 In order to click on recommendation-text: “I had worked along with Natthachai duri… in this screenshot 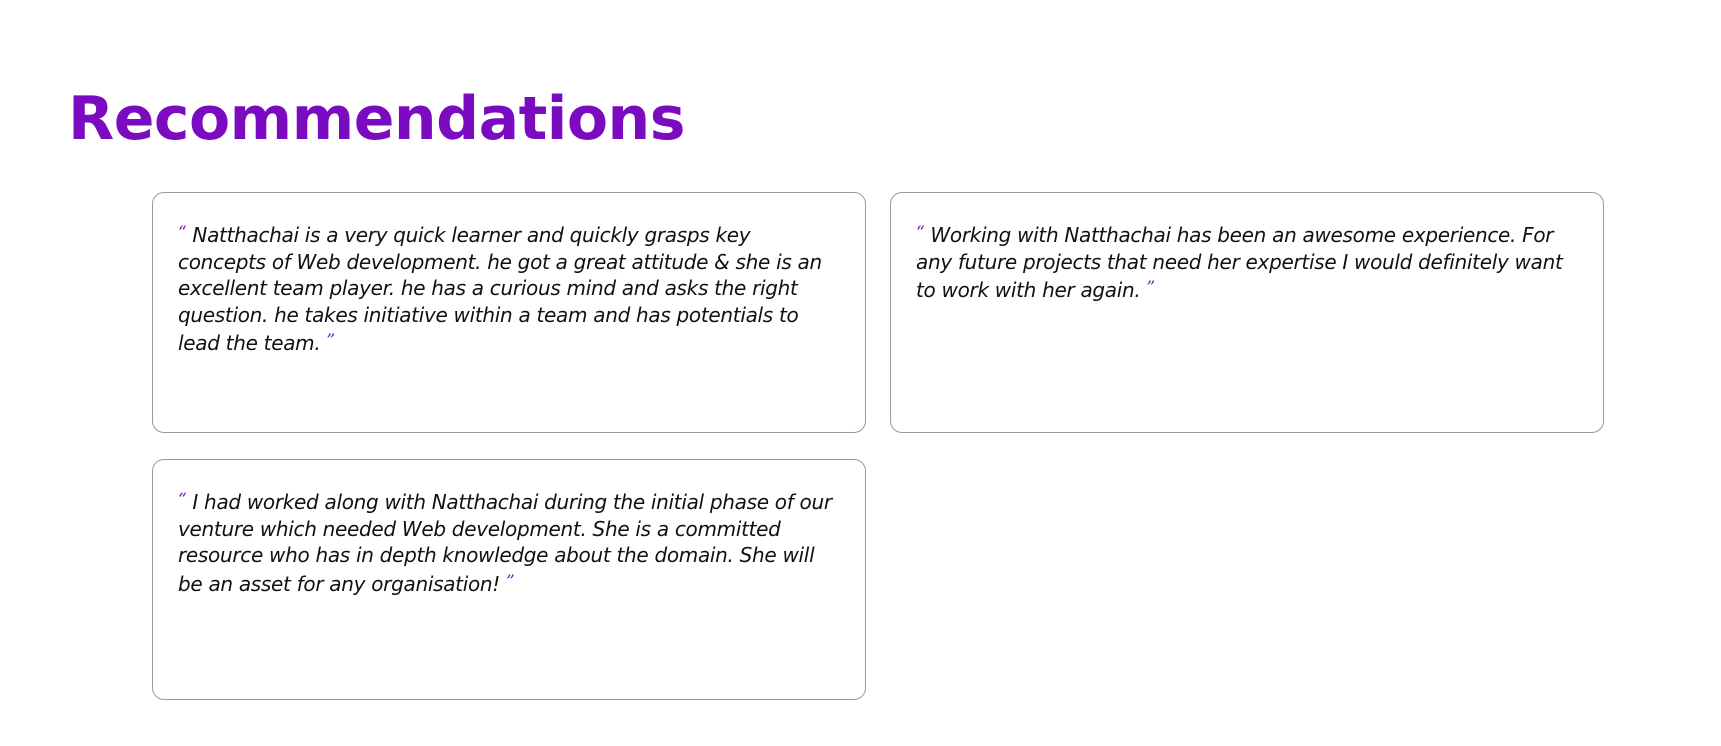, I will do `click(509, 542)`.